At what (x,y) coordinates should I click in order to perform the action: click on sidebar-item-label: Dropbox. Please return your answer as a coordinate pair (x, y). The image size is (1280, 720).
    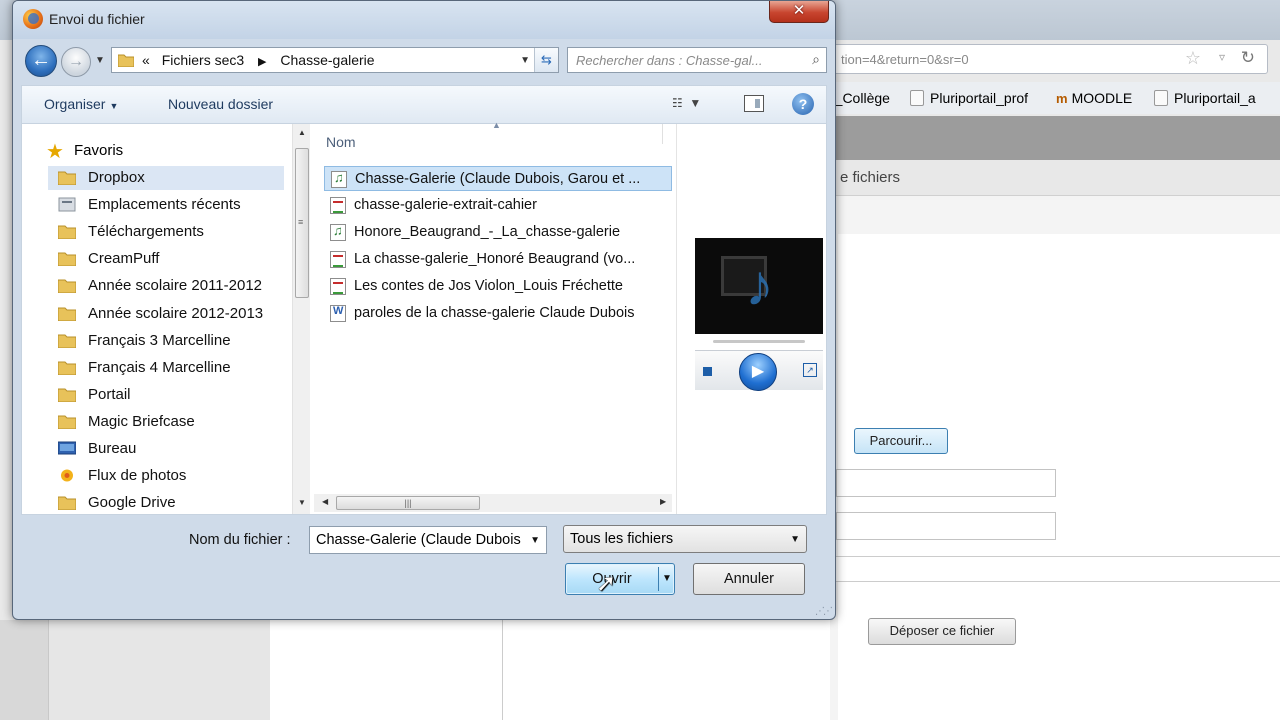
    Looking at the image, I should click on (116, 177).